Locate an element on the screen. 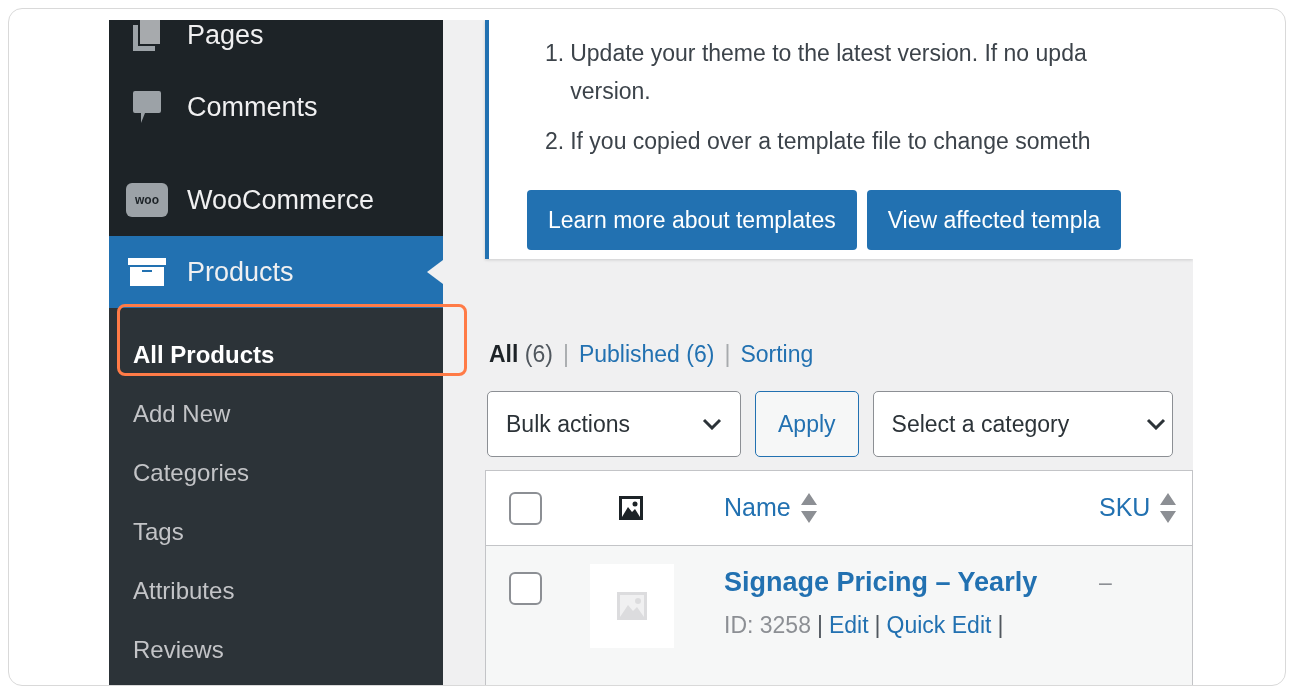  notice-button: Learn more about templates is located at coordinates (692, 220).